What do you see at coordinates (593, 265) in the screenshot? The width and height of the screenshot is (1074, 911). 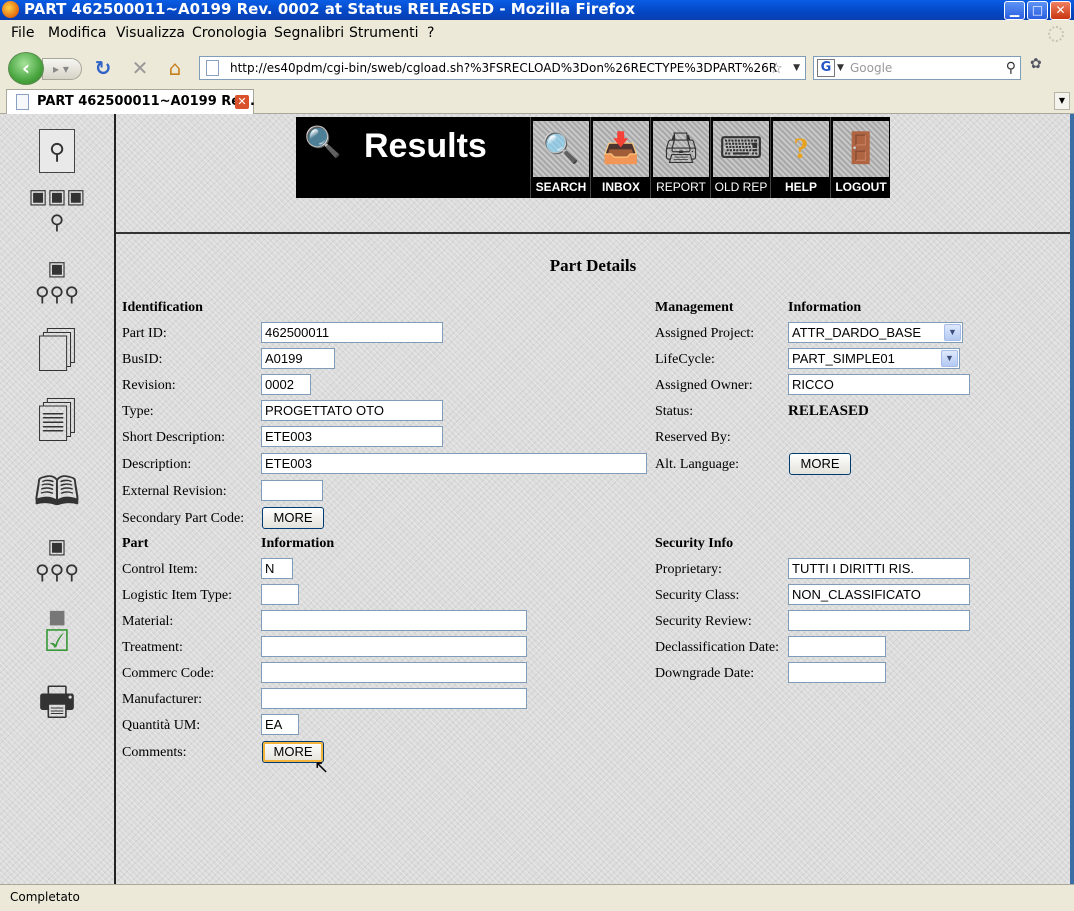 I see `page-title: Part Details` at bounding box center [593, 265].